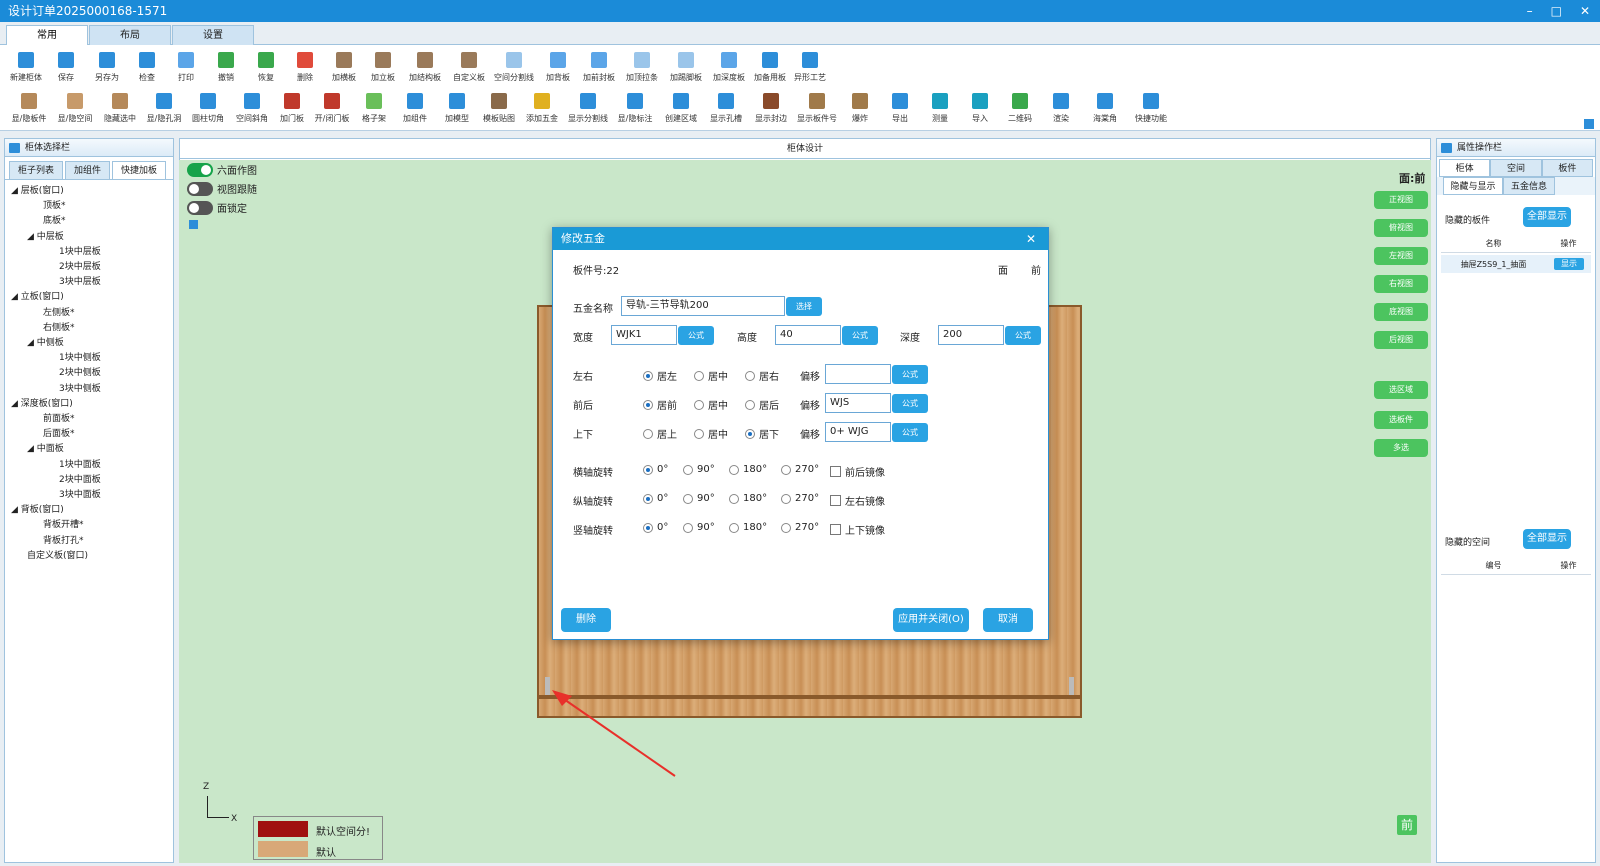 This screenshot has height=866, width=1600. Describe the element at coordinates (971, 335) in the screenshot. I see `depth-input: 200` at that location.